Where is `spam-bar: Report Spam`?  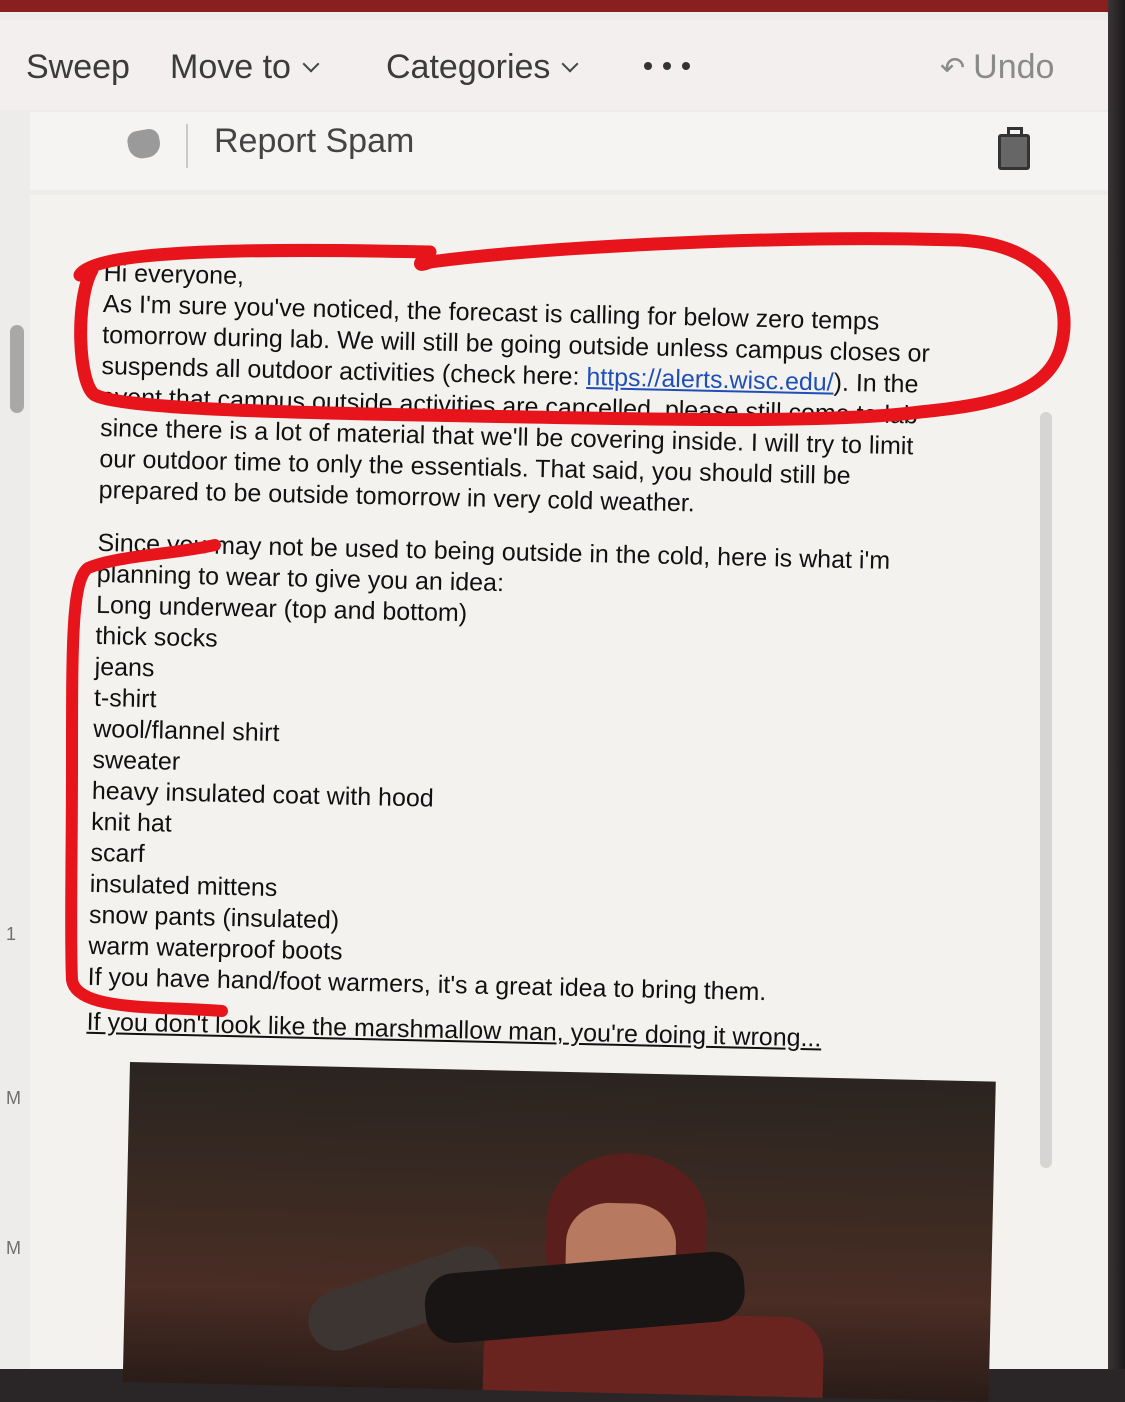 spam-bar: Report Spam is located at coordinates (570, 151).